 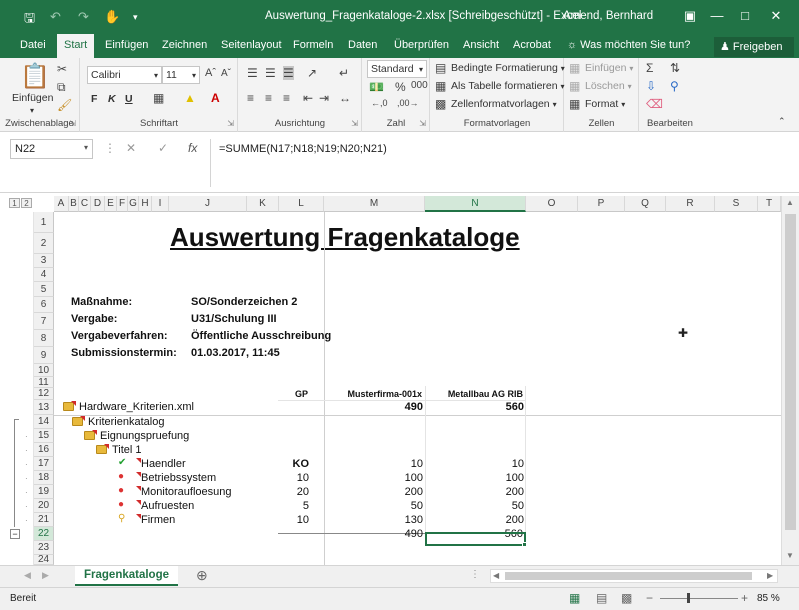 I want to click on alignment-launcher-icon: ⇲, so click(x=354, y=123).